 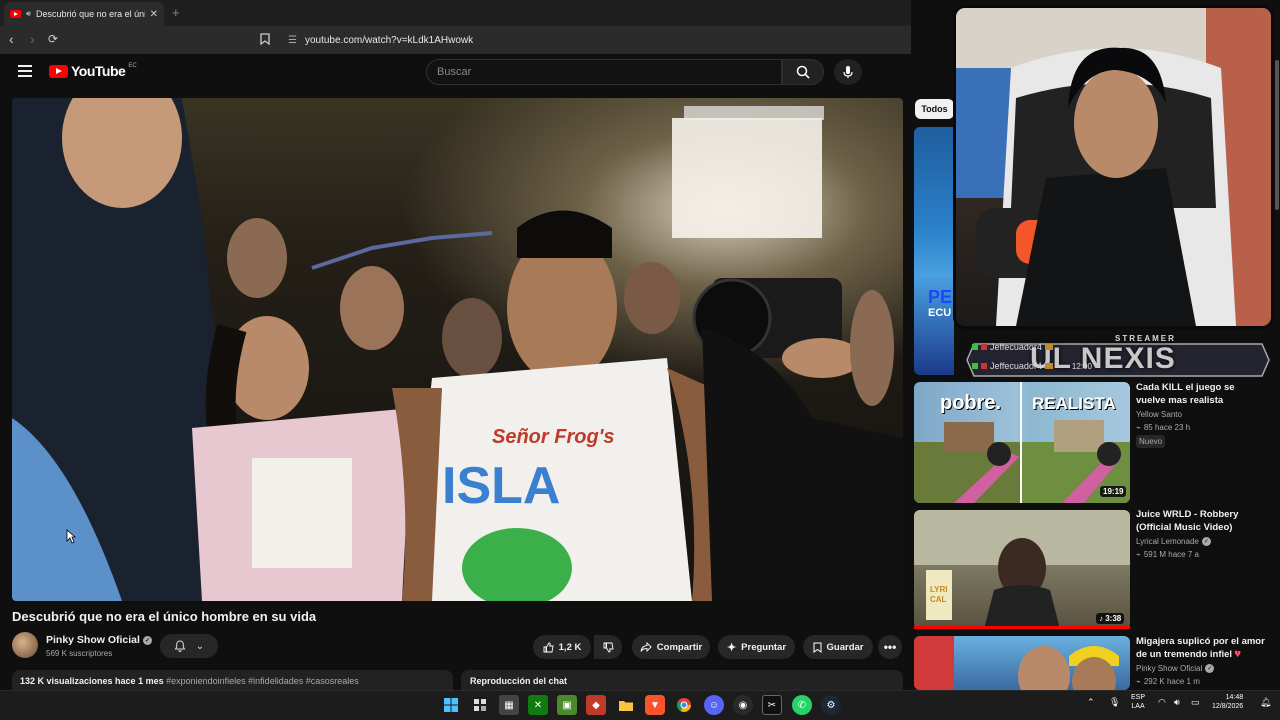 What do you see at coordinates (292, 40) in the screenshot?
I see `site-info-icon: ☰` at bounding box center [292, 40].